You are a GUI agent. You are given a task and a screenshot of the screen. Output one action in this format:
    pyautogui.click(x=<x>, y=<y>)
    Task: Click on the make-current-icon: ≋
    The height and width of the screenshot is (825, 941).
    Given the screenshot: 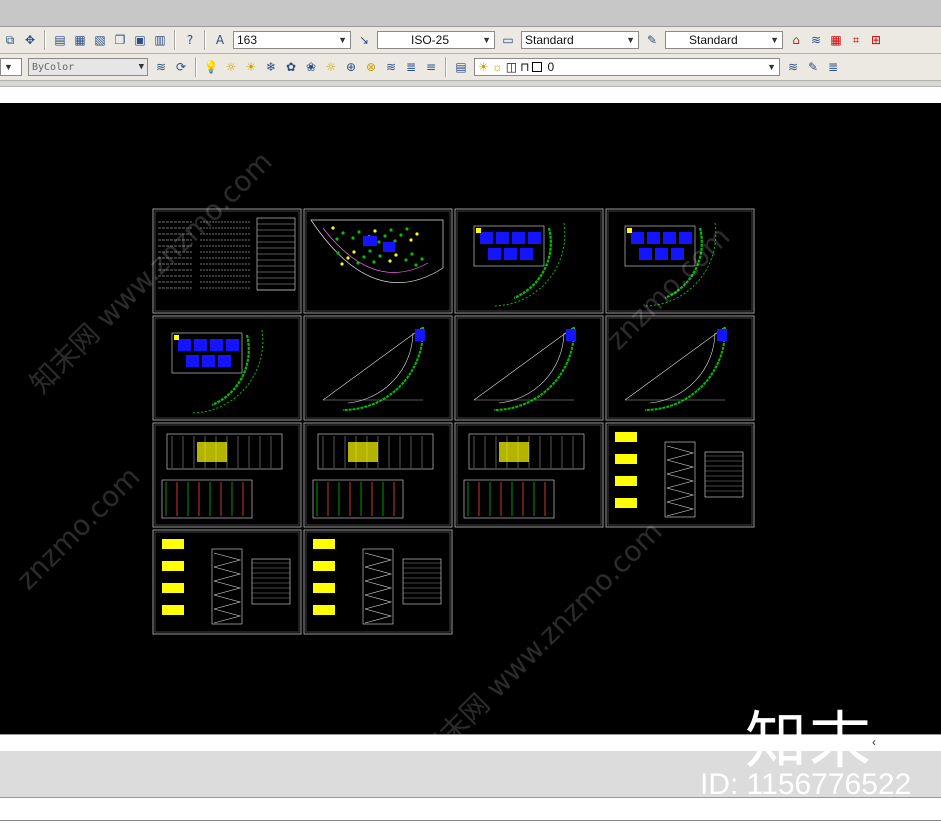 What is the action you would take?
    pyautogui.click(x=793, y=67)
    